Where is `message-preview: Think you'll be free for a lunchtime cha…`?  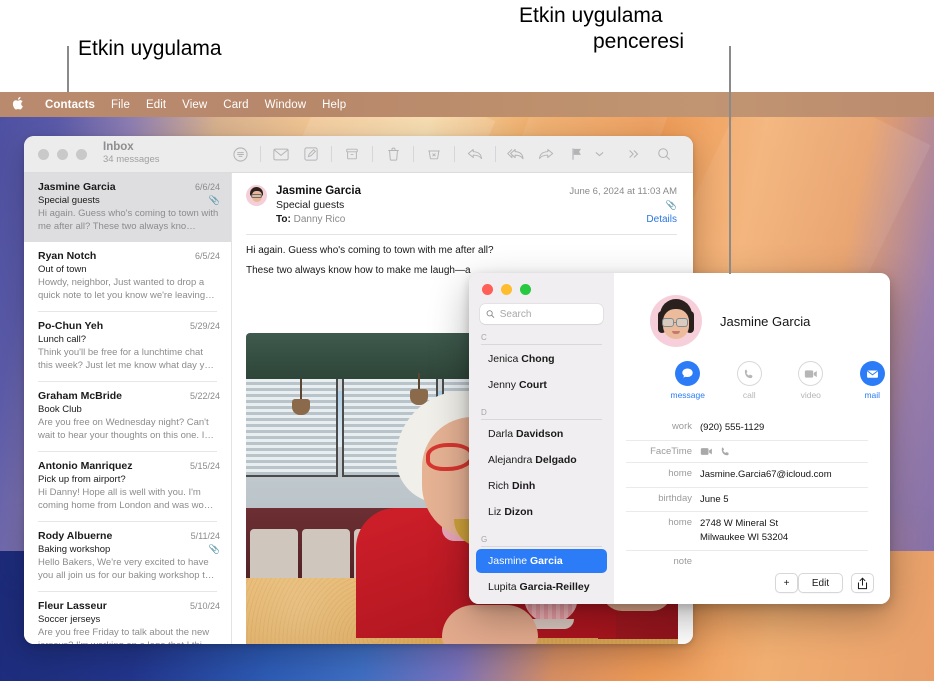
message-preview: Think you'll be free for a lunchtime cha… is located at coordinates (126, 359).